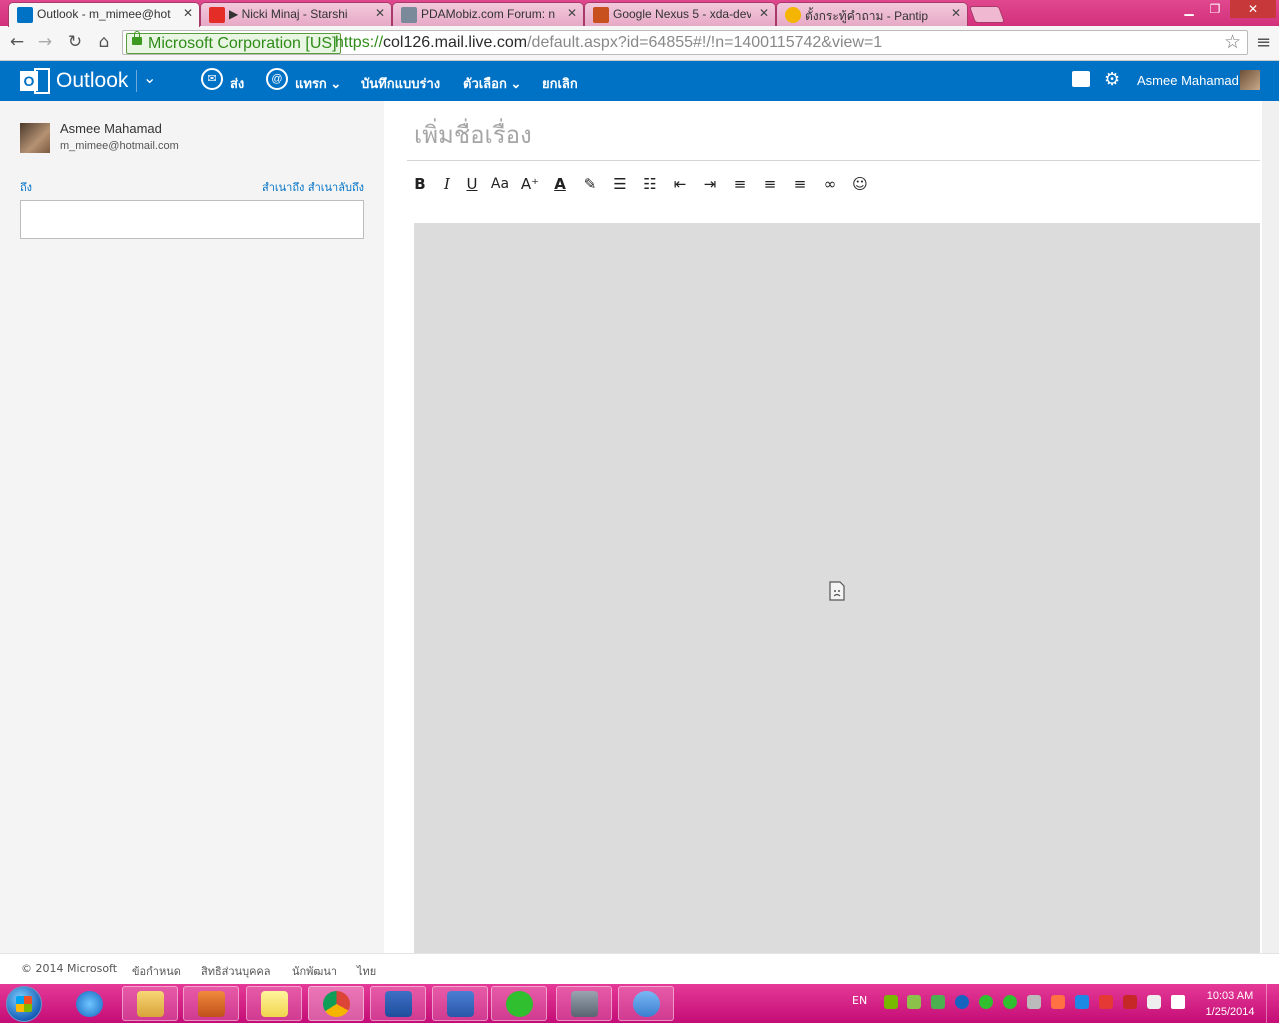 The width and height of the screenshot is (1279, 1023). Describe the element at coordinates (400, 83) in the screenshot. I see `save-draft-button: บันทึกแบบร่าง` at that location.